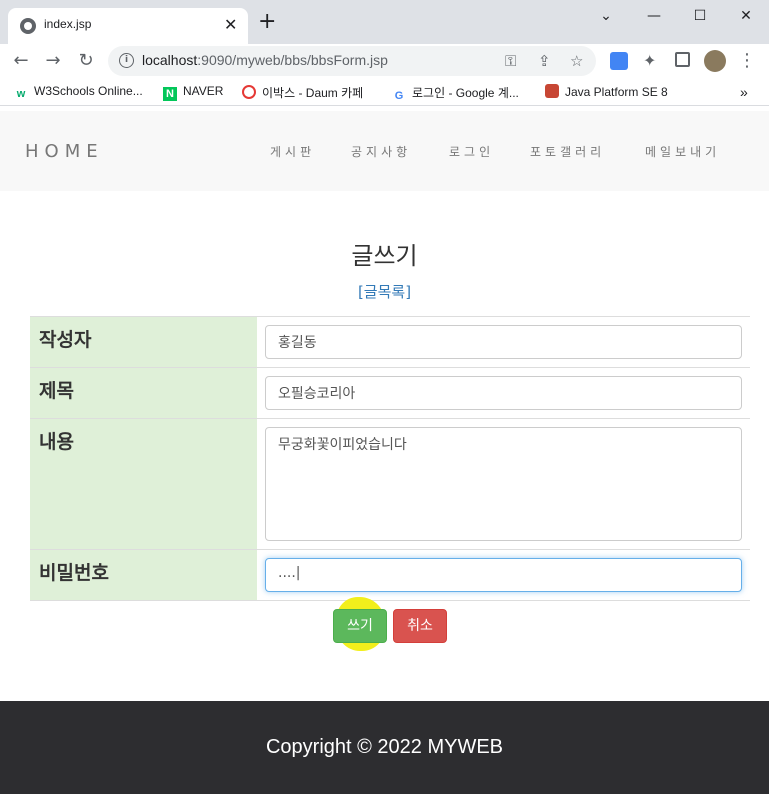 Image resolution: width=769 pixels, height=794 pixels. I want to click on subject-label: 제목, so click(143, 393).